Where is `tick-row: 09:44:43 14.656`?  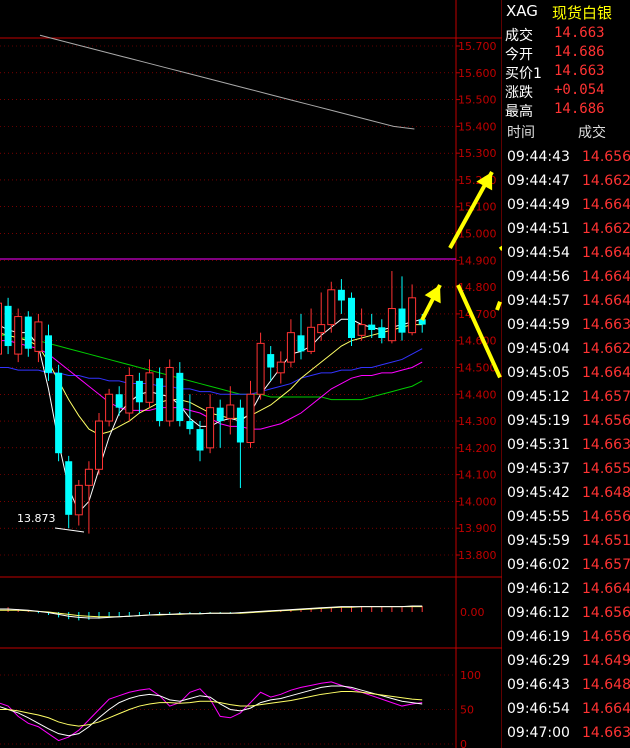
tick-row: 09:44:43 14.656 is located at coordinates (566, 158).